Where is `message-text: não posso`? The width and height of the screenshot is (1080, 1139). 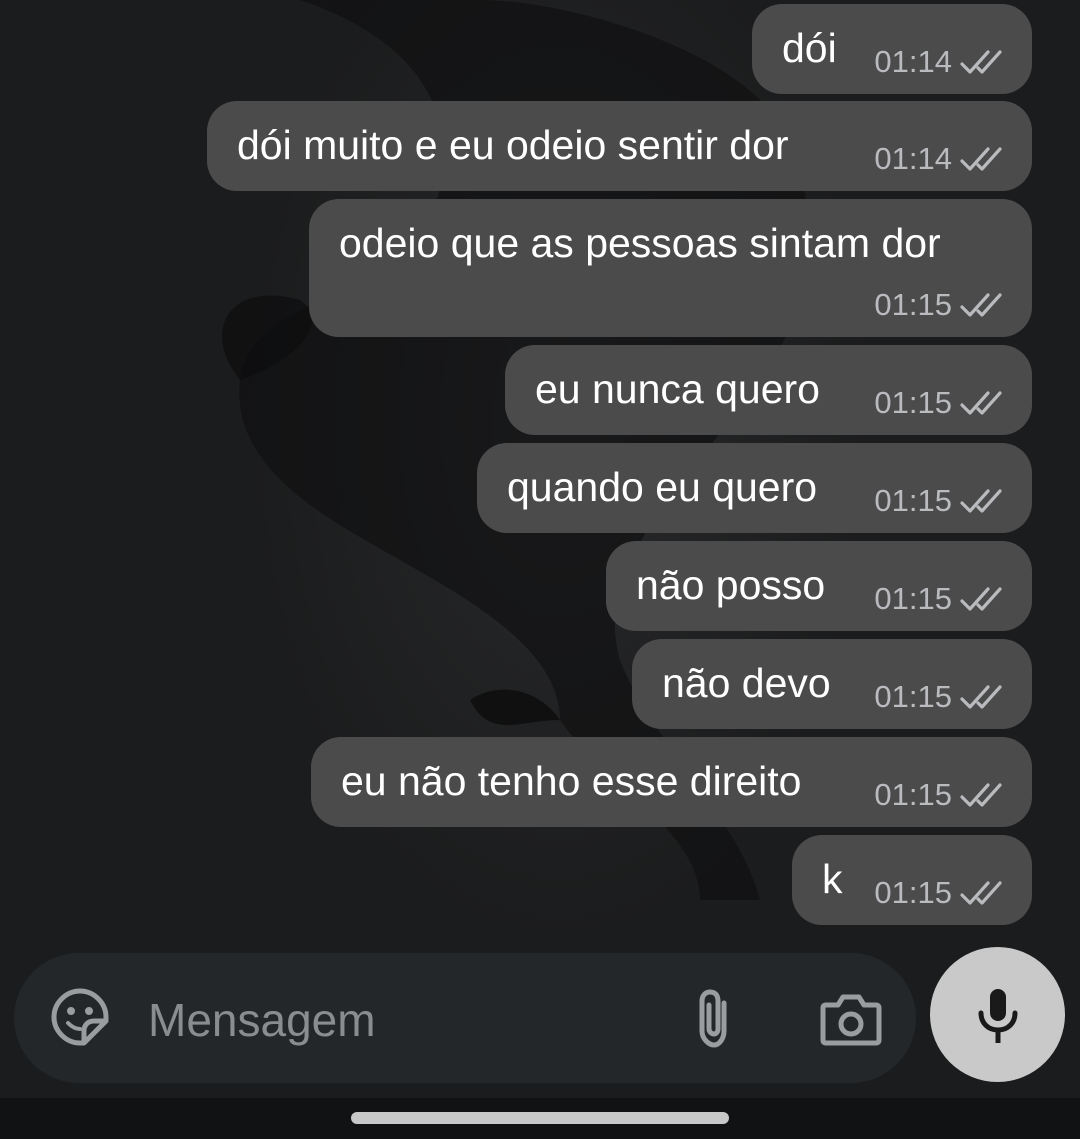
message-text: não posso is located at coordinates (731, 585).